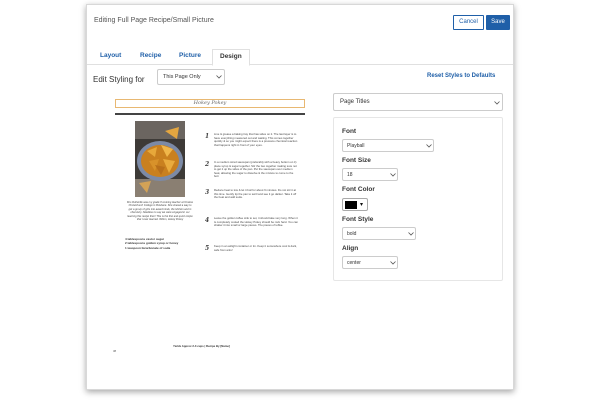 The image size is (600, 400). What do you see at coordinates (207, 248) in the screenshot?
I see `step-number: 5` at bounding box center [207, 248].